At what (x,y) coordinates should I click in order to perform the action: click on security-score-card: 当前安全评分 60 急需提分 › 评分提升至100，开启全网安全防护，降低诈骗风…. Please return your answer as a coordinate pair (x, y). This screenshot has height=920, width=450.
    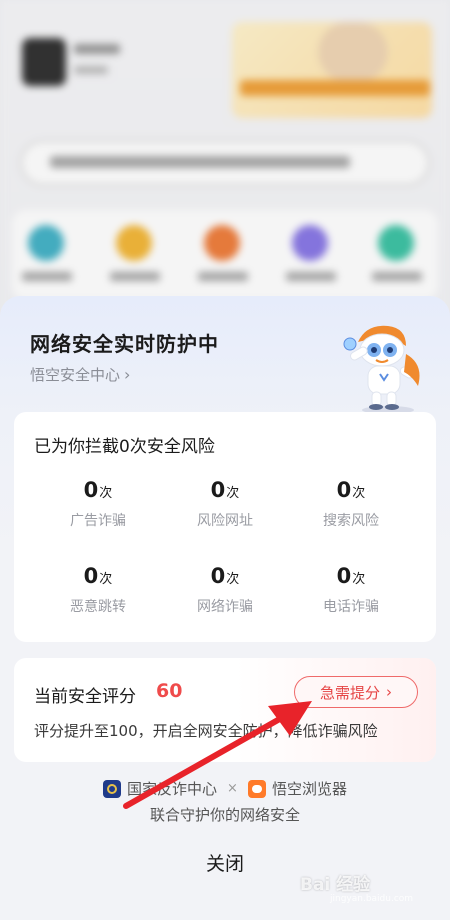
    Looking at the image, I should click on (225, 710).